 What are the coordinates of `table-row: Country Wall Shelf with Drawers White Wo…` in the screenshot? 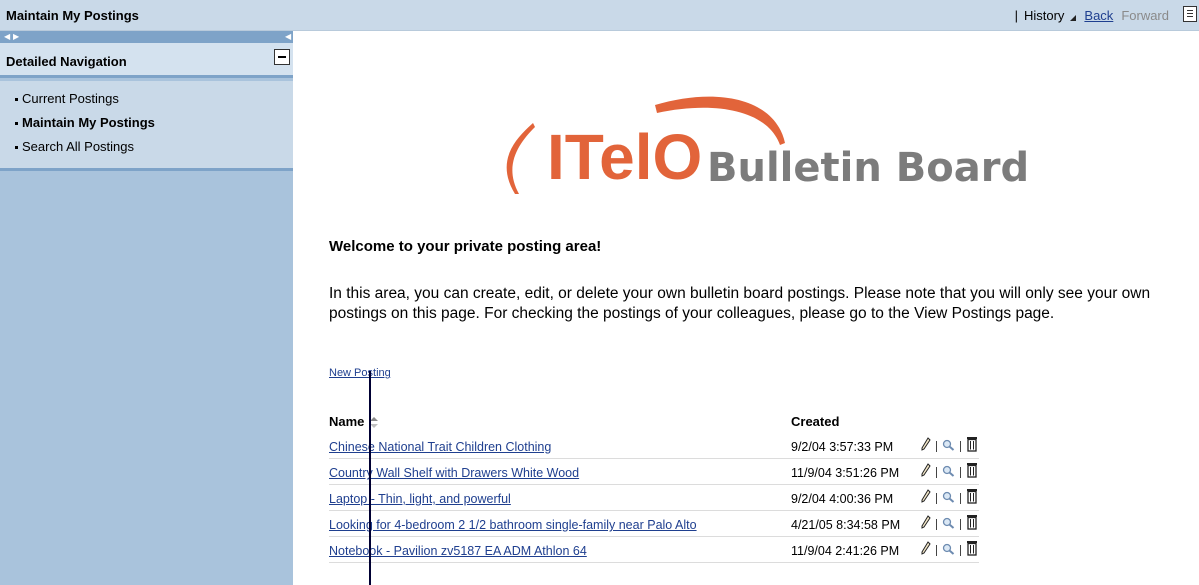 It's located at (654, 472).